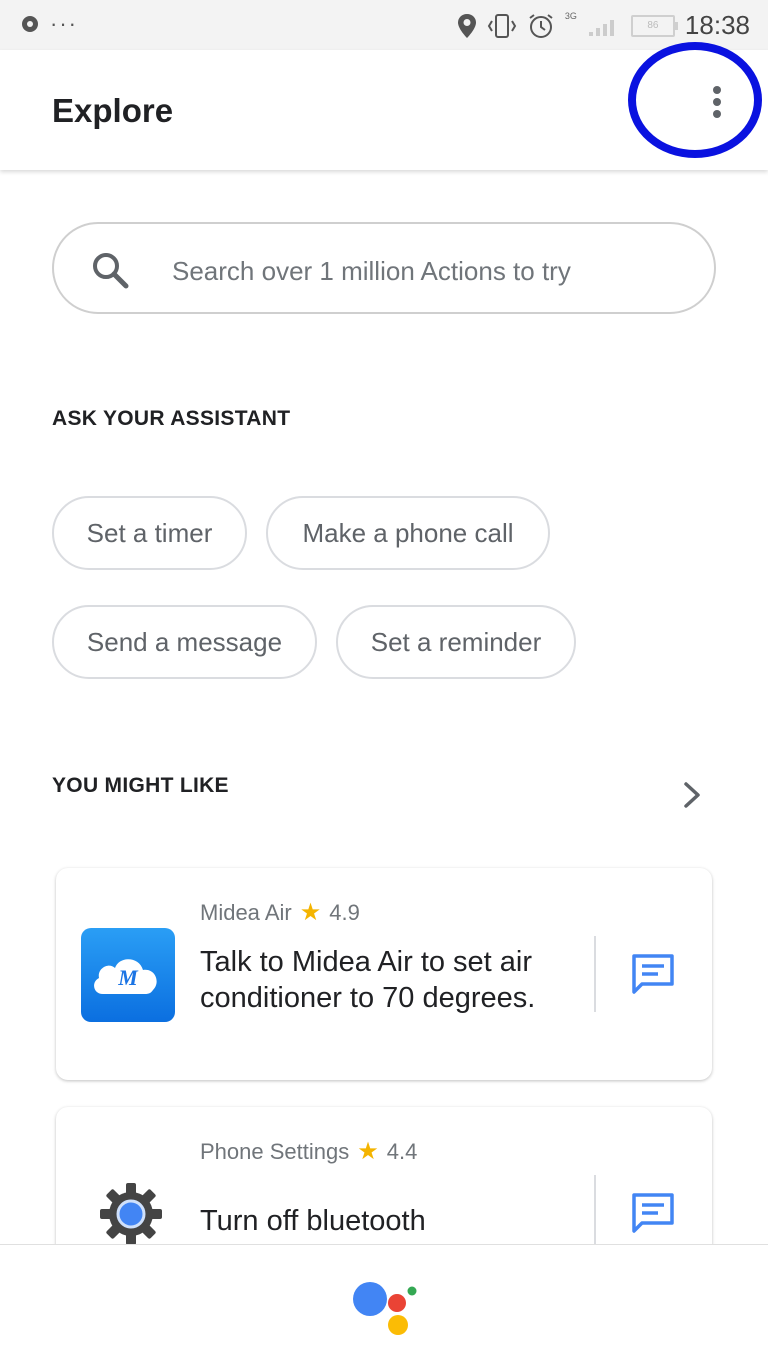  What do you see at coordinates (692, 795) in the screenshot?
I see `chevron-right-icon` at bounding box center [692, 795].